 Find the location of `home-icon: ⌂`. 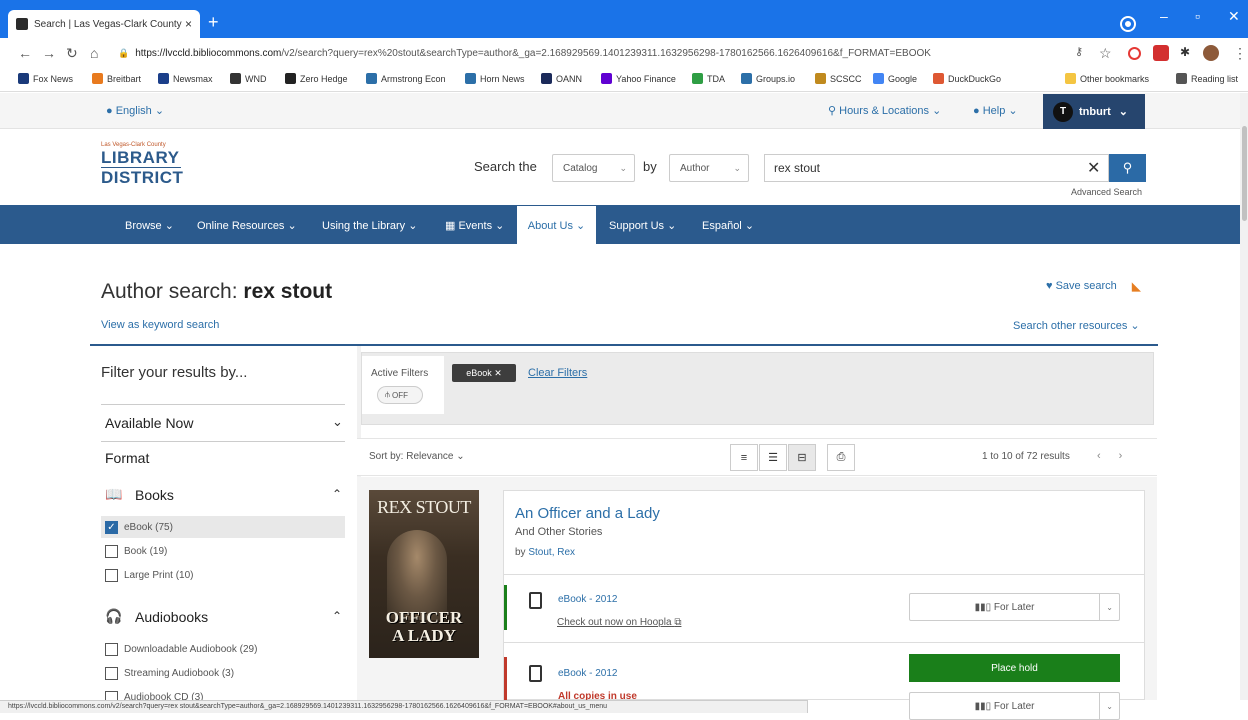

home-icon: ⌂ is located at coordinates (94, 53).